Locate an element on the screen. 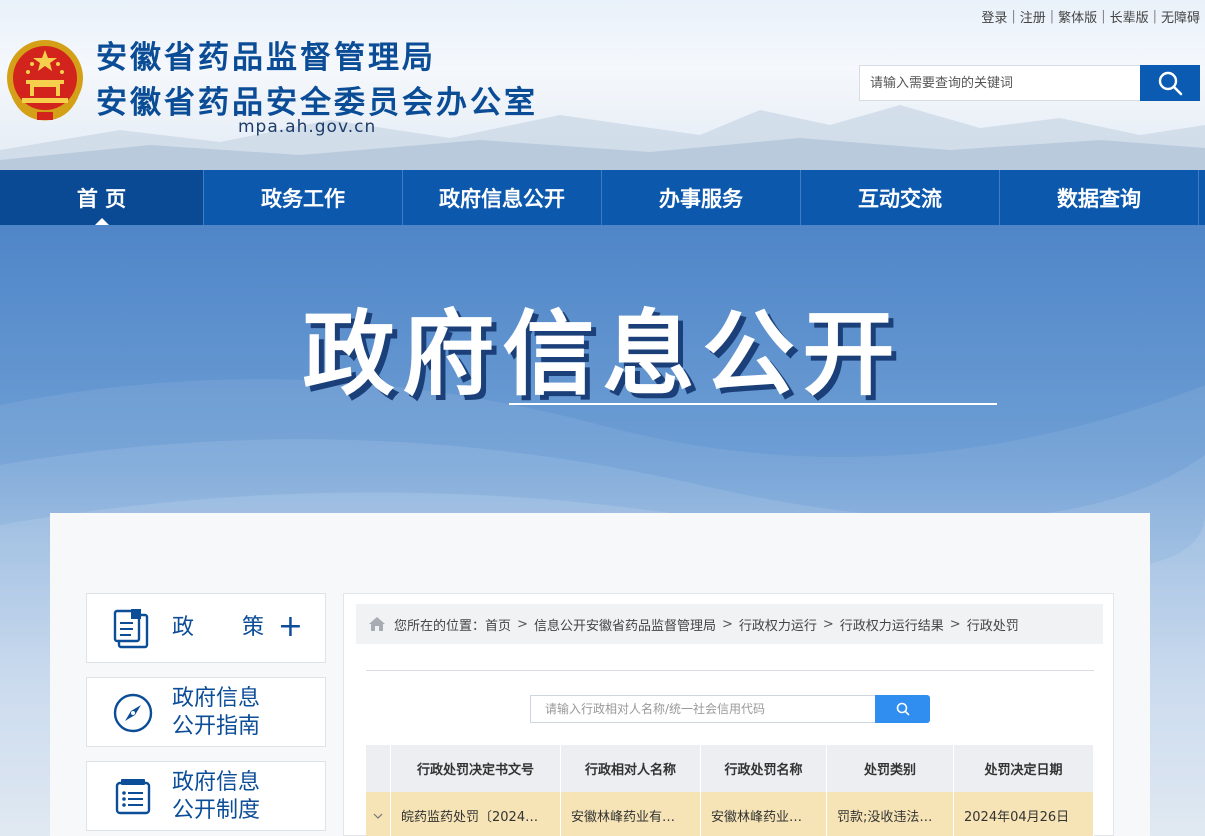 The image size is (1205, 836). sidebar-item-disclosure-system: 政府信息 公开制度 is located at coordinates (206, 796).